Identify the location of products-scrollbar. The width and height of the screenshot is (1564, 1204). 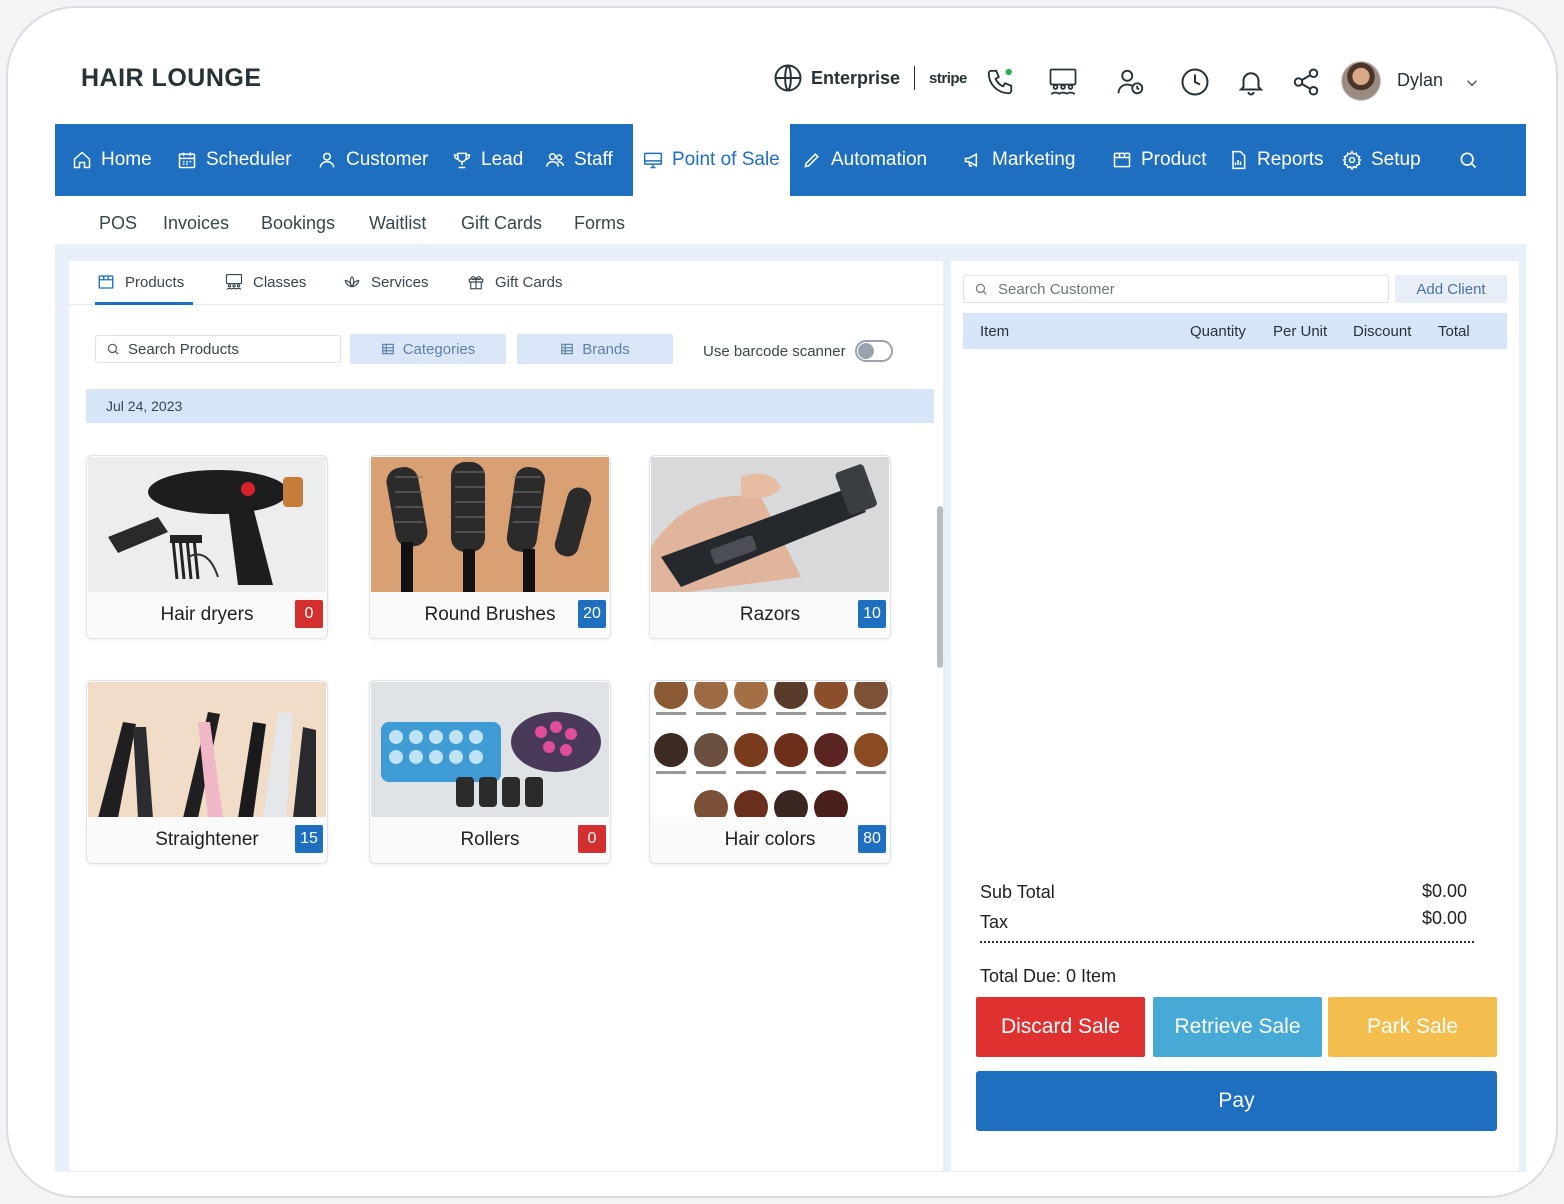
(940, 587).